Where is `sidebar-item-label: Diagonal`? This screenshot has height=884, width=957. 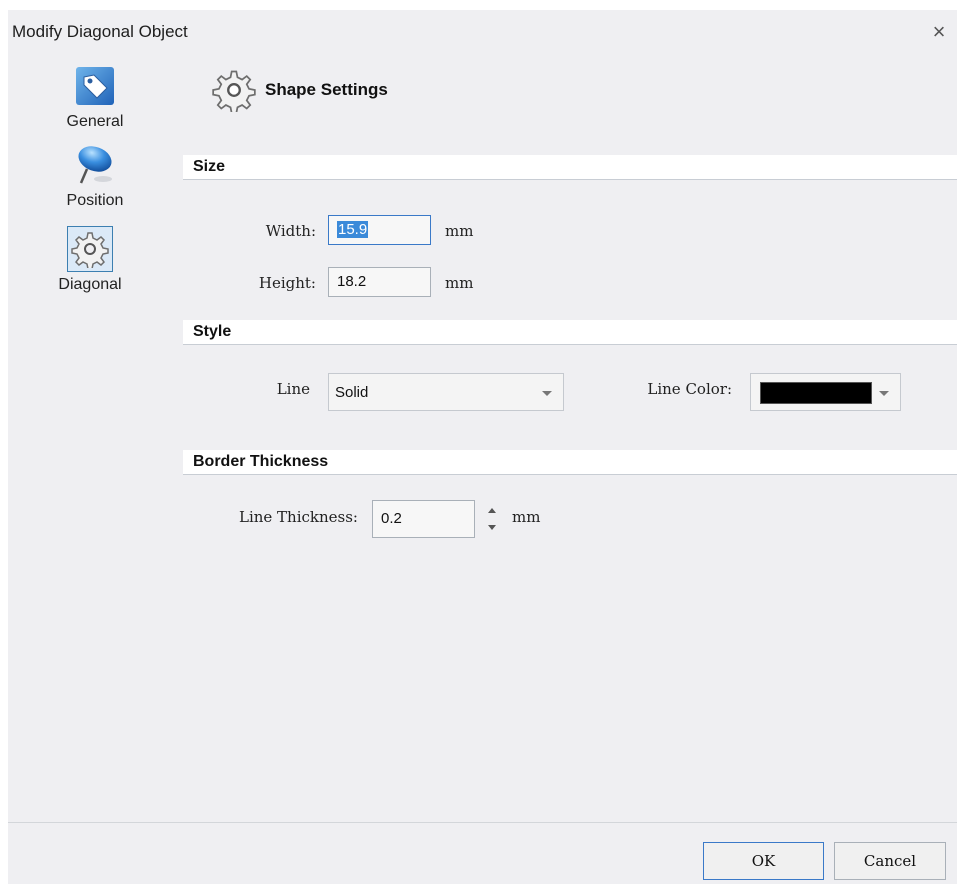
sidebar-item-label: Diagonal is located at coordinates (90, 284).